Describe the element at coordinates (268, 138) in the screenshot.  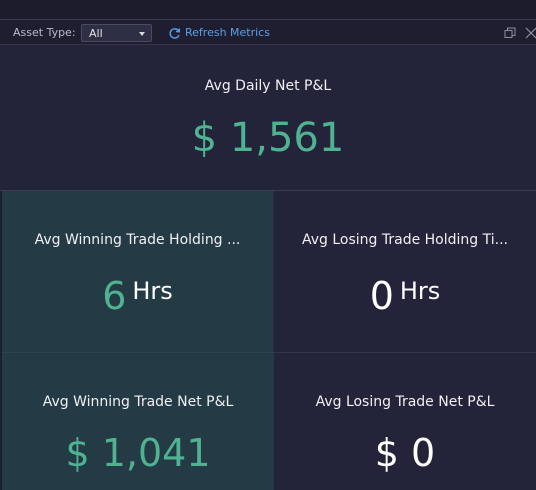
I see `tile-value: $ 1,561` at that location.